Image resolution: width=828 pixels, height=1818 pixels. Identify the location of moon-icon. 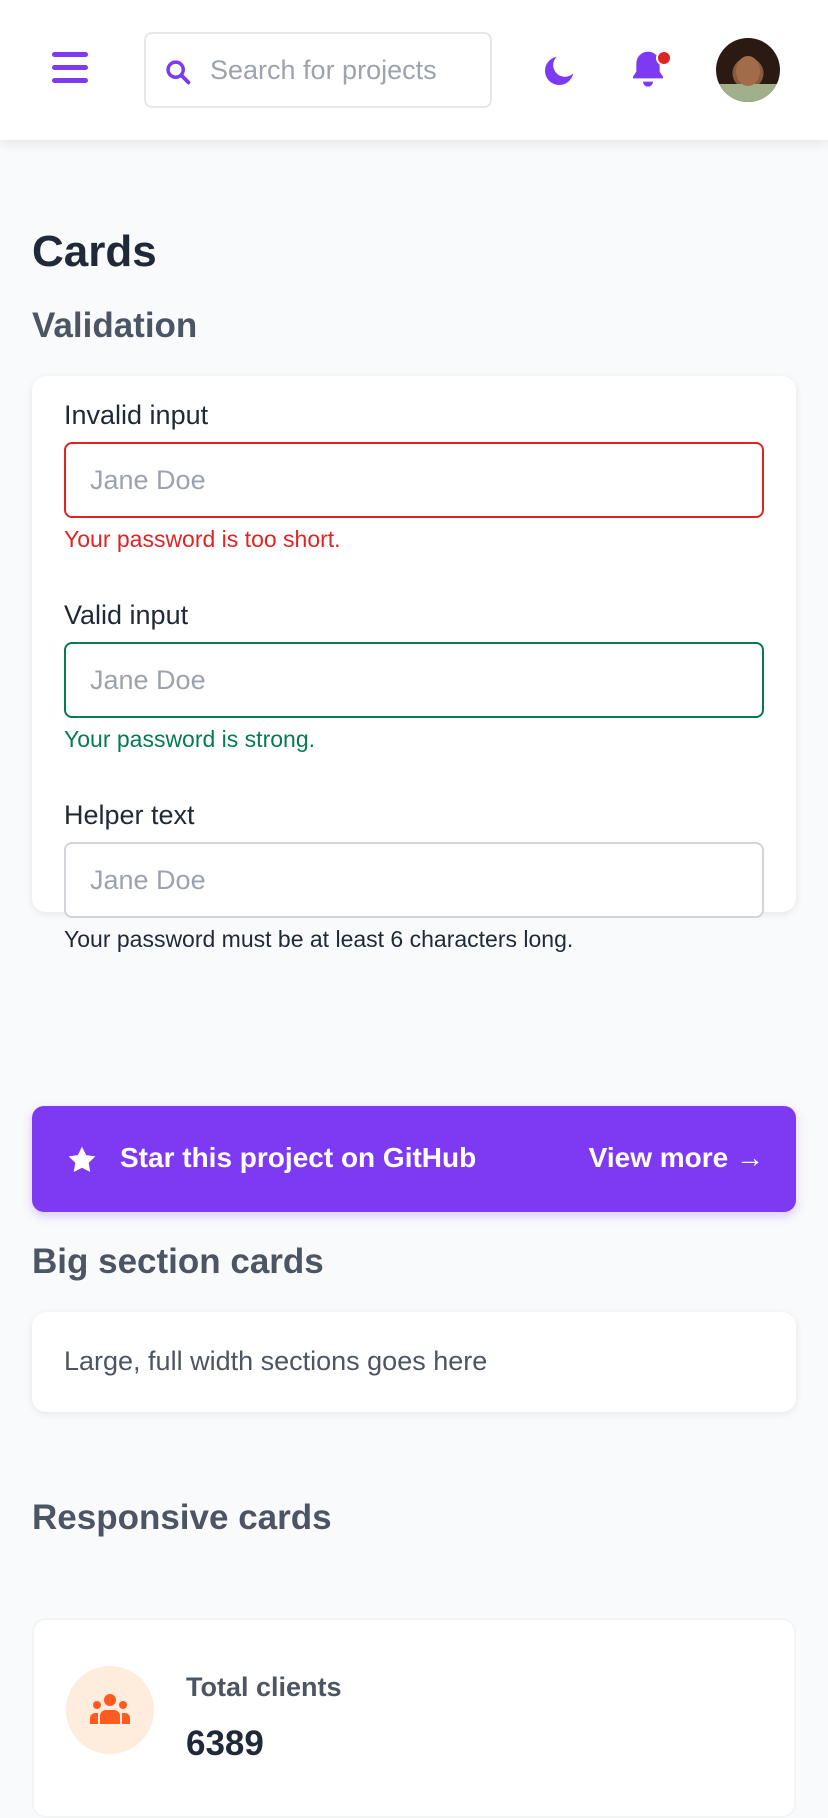
(559, 71).